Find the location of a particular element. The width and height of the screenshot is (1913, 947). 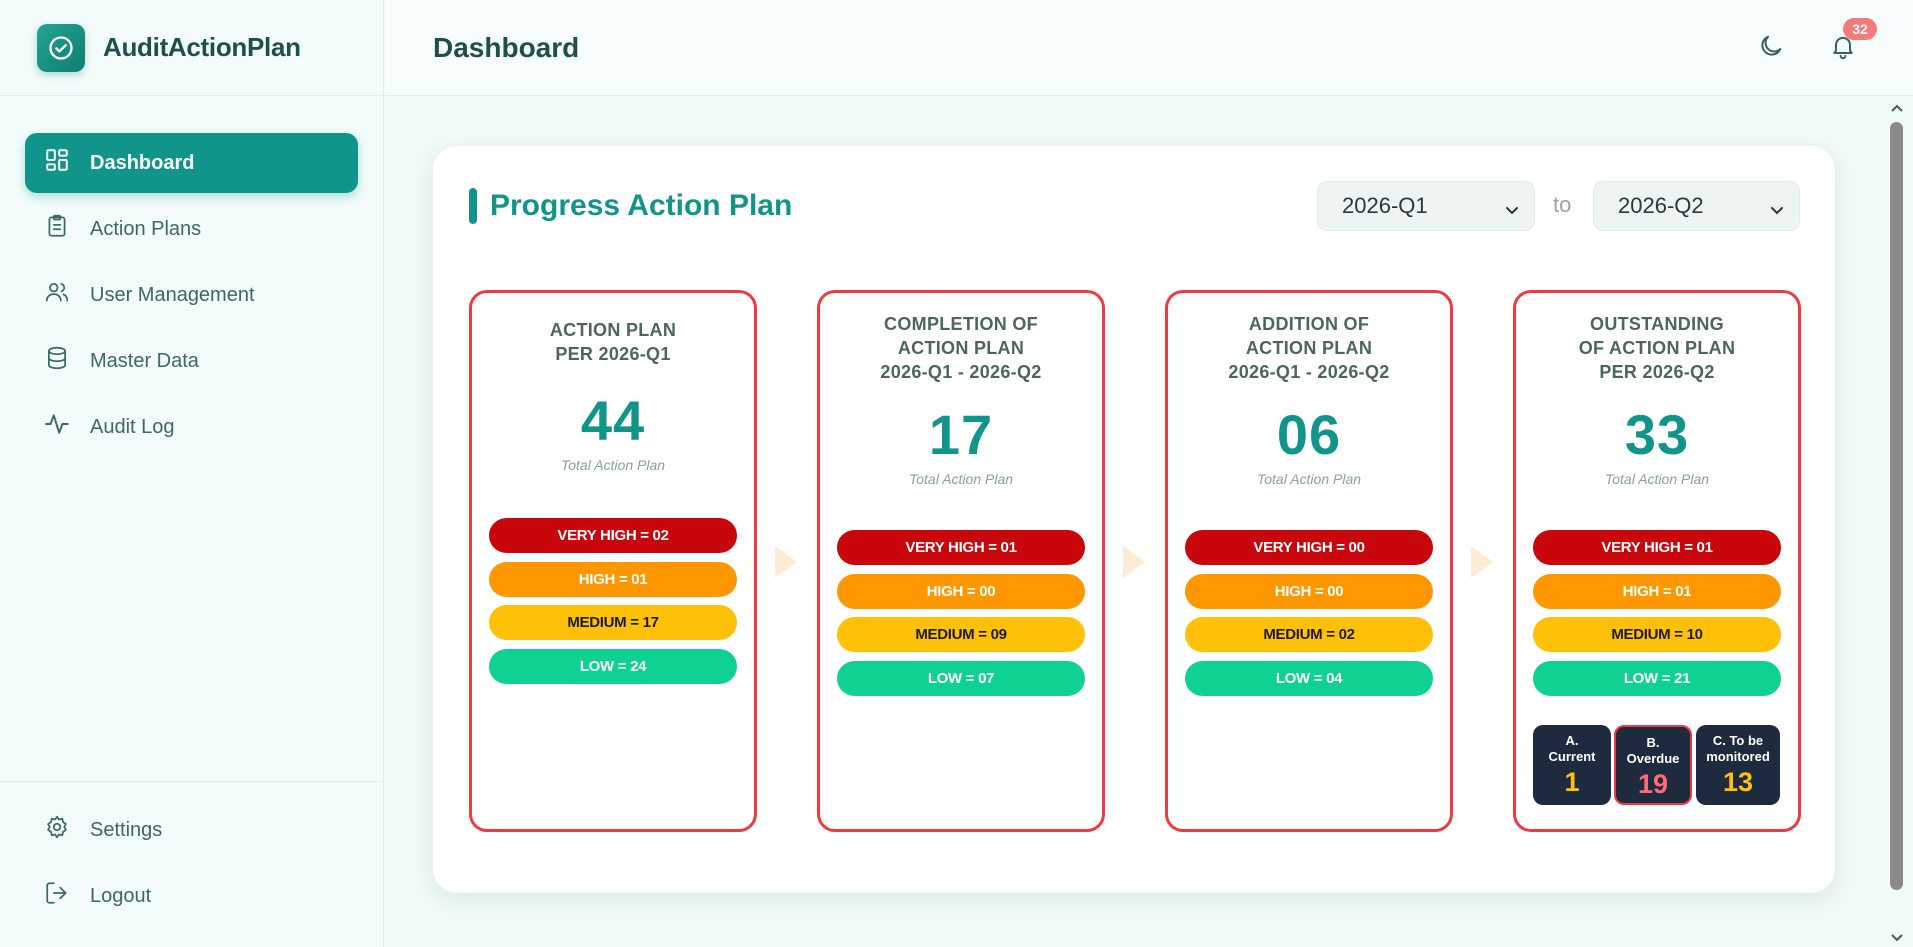

moon-icon is located at coordinates (1771, 48).